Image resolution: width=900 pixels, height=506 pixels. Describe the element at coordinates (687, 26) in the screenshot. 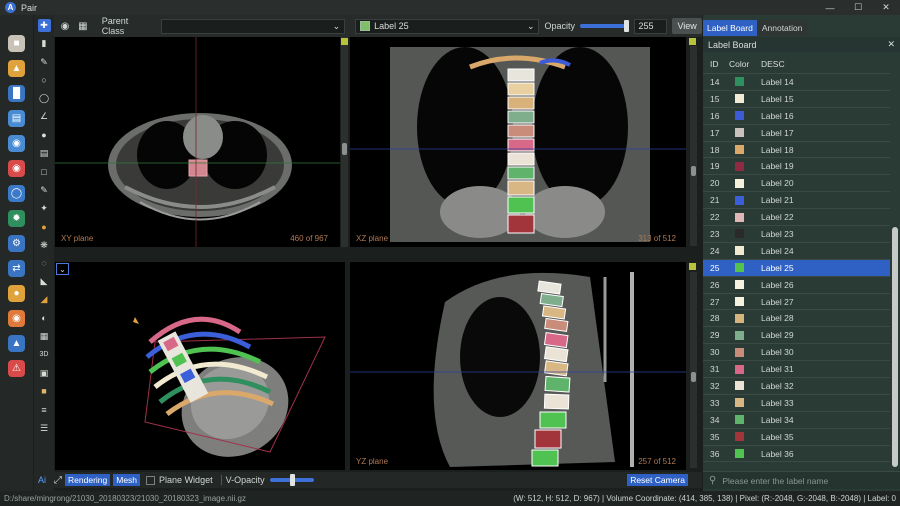

I see `view-button: View` at that location.